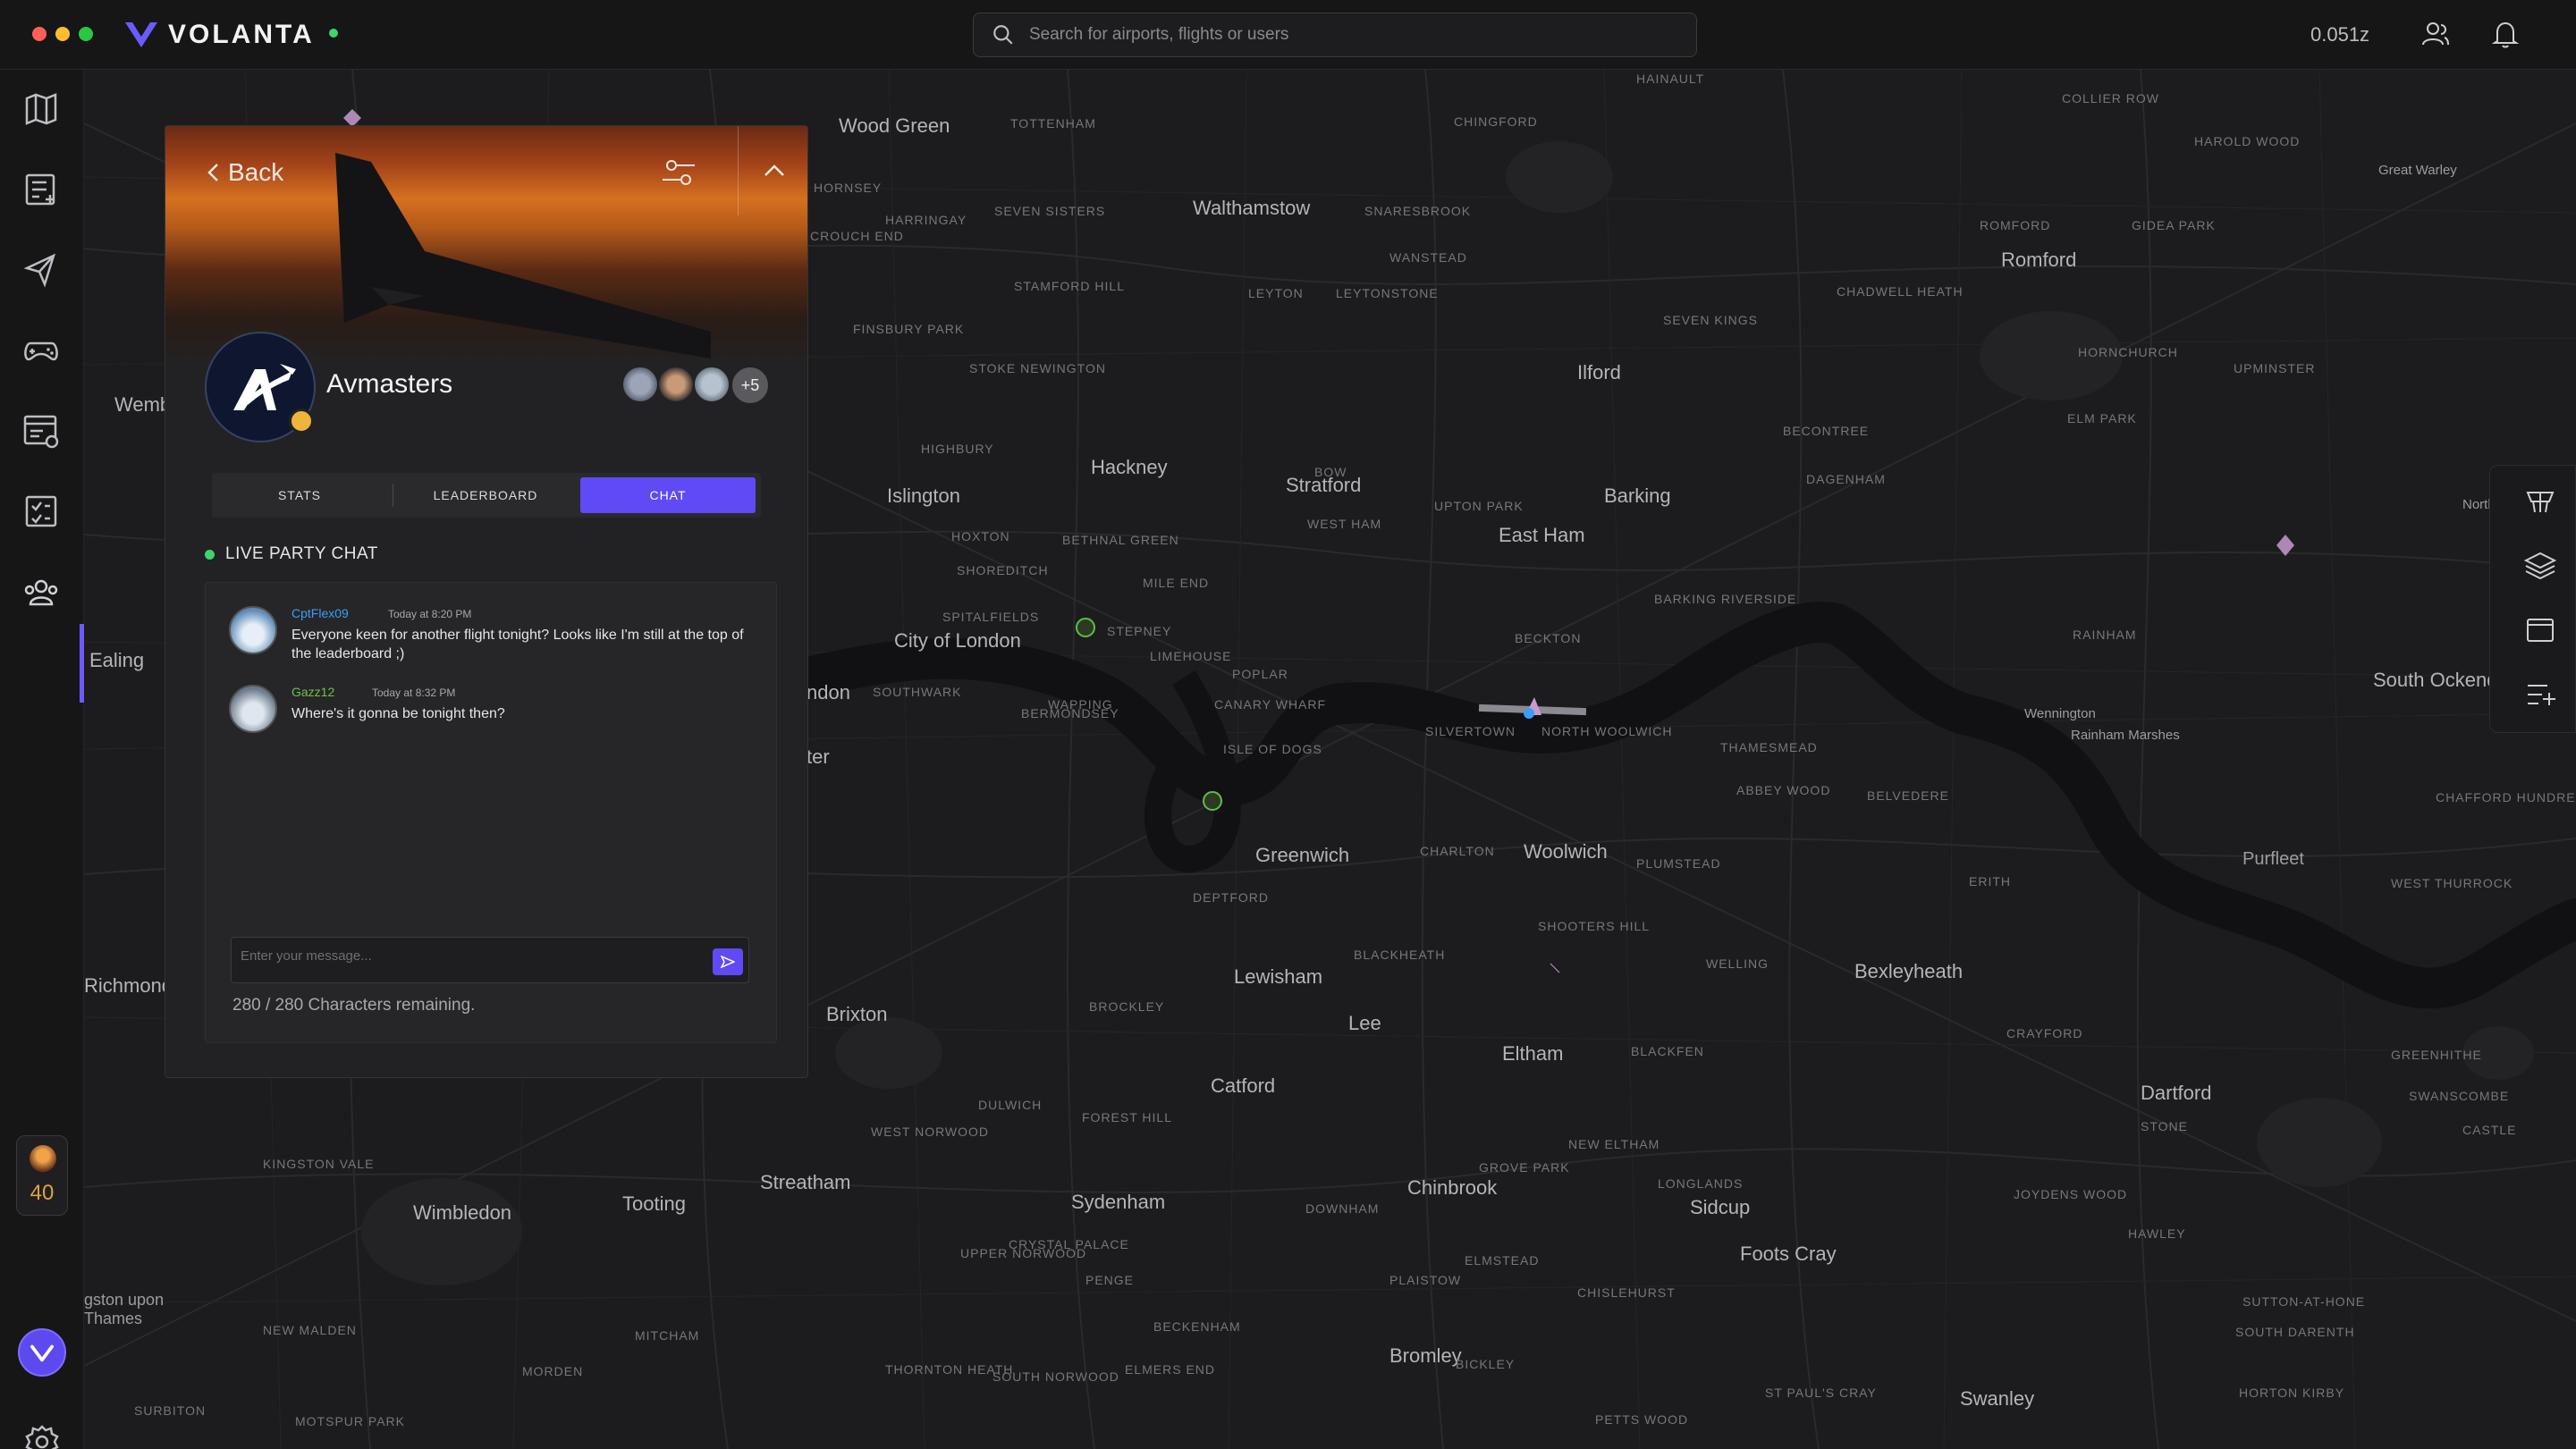 This screenshot has width=2576, height=1449. What do you see at coordinates (320, 613) in the screenshot?
I see `message-username: CptFlex09` at bounding box center [320, 613].